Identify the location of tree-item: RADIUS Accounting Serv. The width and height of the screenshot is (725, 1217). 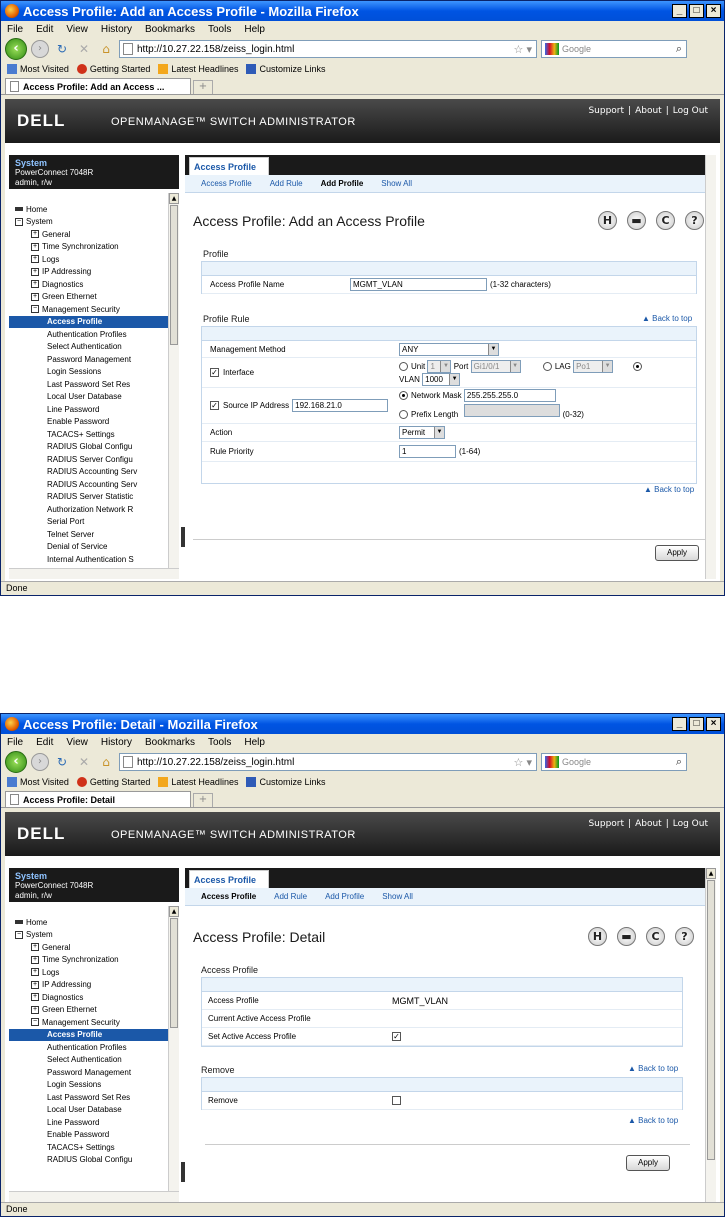
(94, 472).